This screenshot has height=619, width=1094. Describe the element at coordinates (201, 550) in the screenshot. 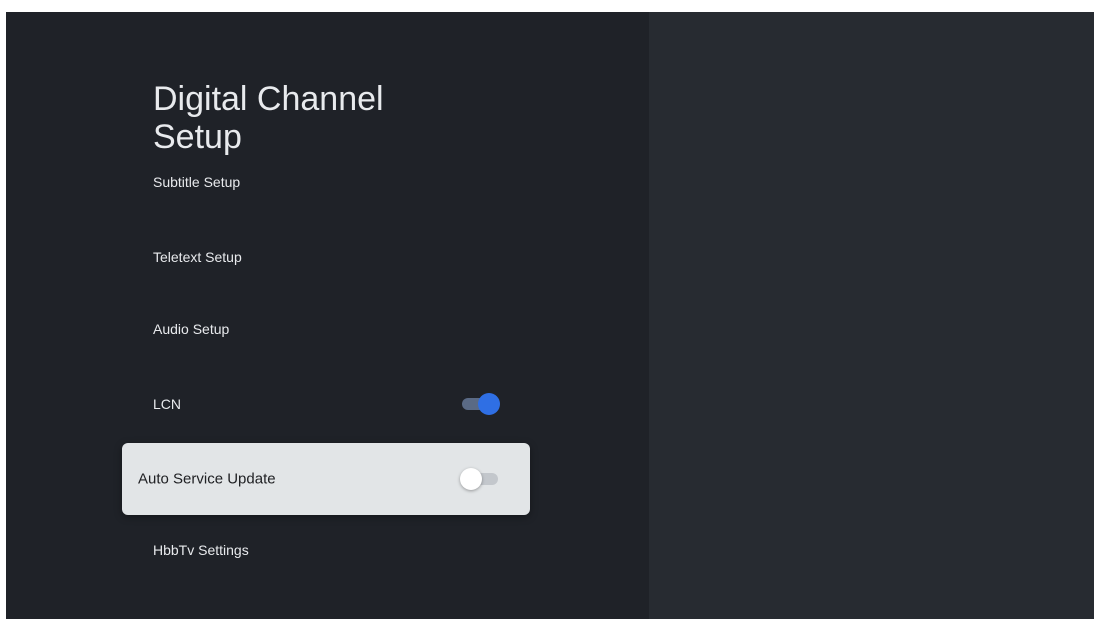

I see `menu-item-label: HbbTv Settings` at that location.